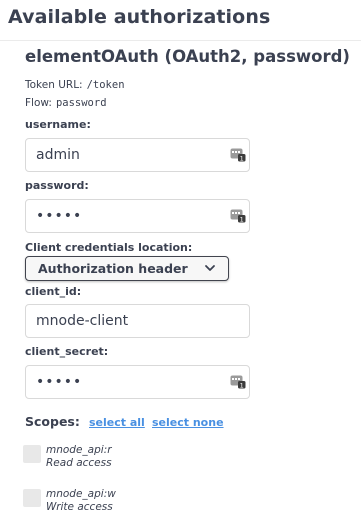  What do you see at coordinates (54, 85) in the screenshot?
I see `token-url-label: Token URL:` at bounding box center [54, 85].